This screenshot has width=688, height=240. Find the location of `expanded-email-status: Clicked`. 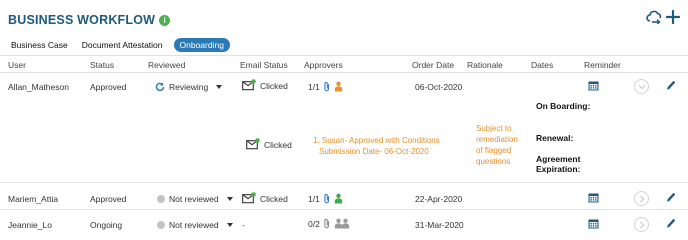

expanded-email-status: Clicked is located at coordinates (269, 144).